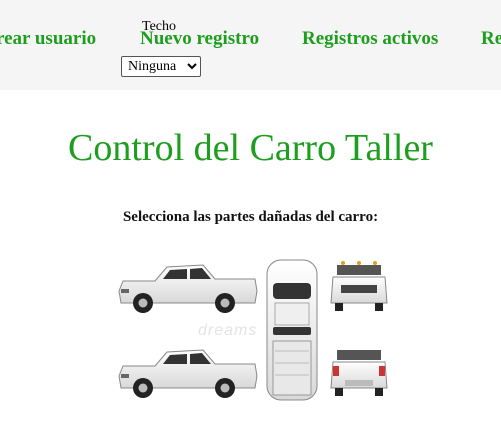 The width and height of the screenshot is (501, 446). Describe the element at coordinates (359, 286) in the screenshot. I see `vehicle-front-view` at that location.